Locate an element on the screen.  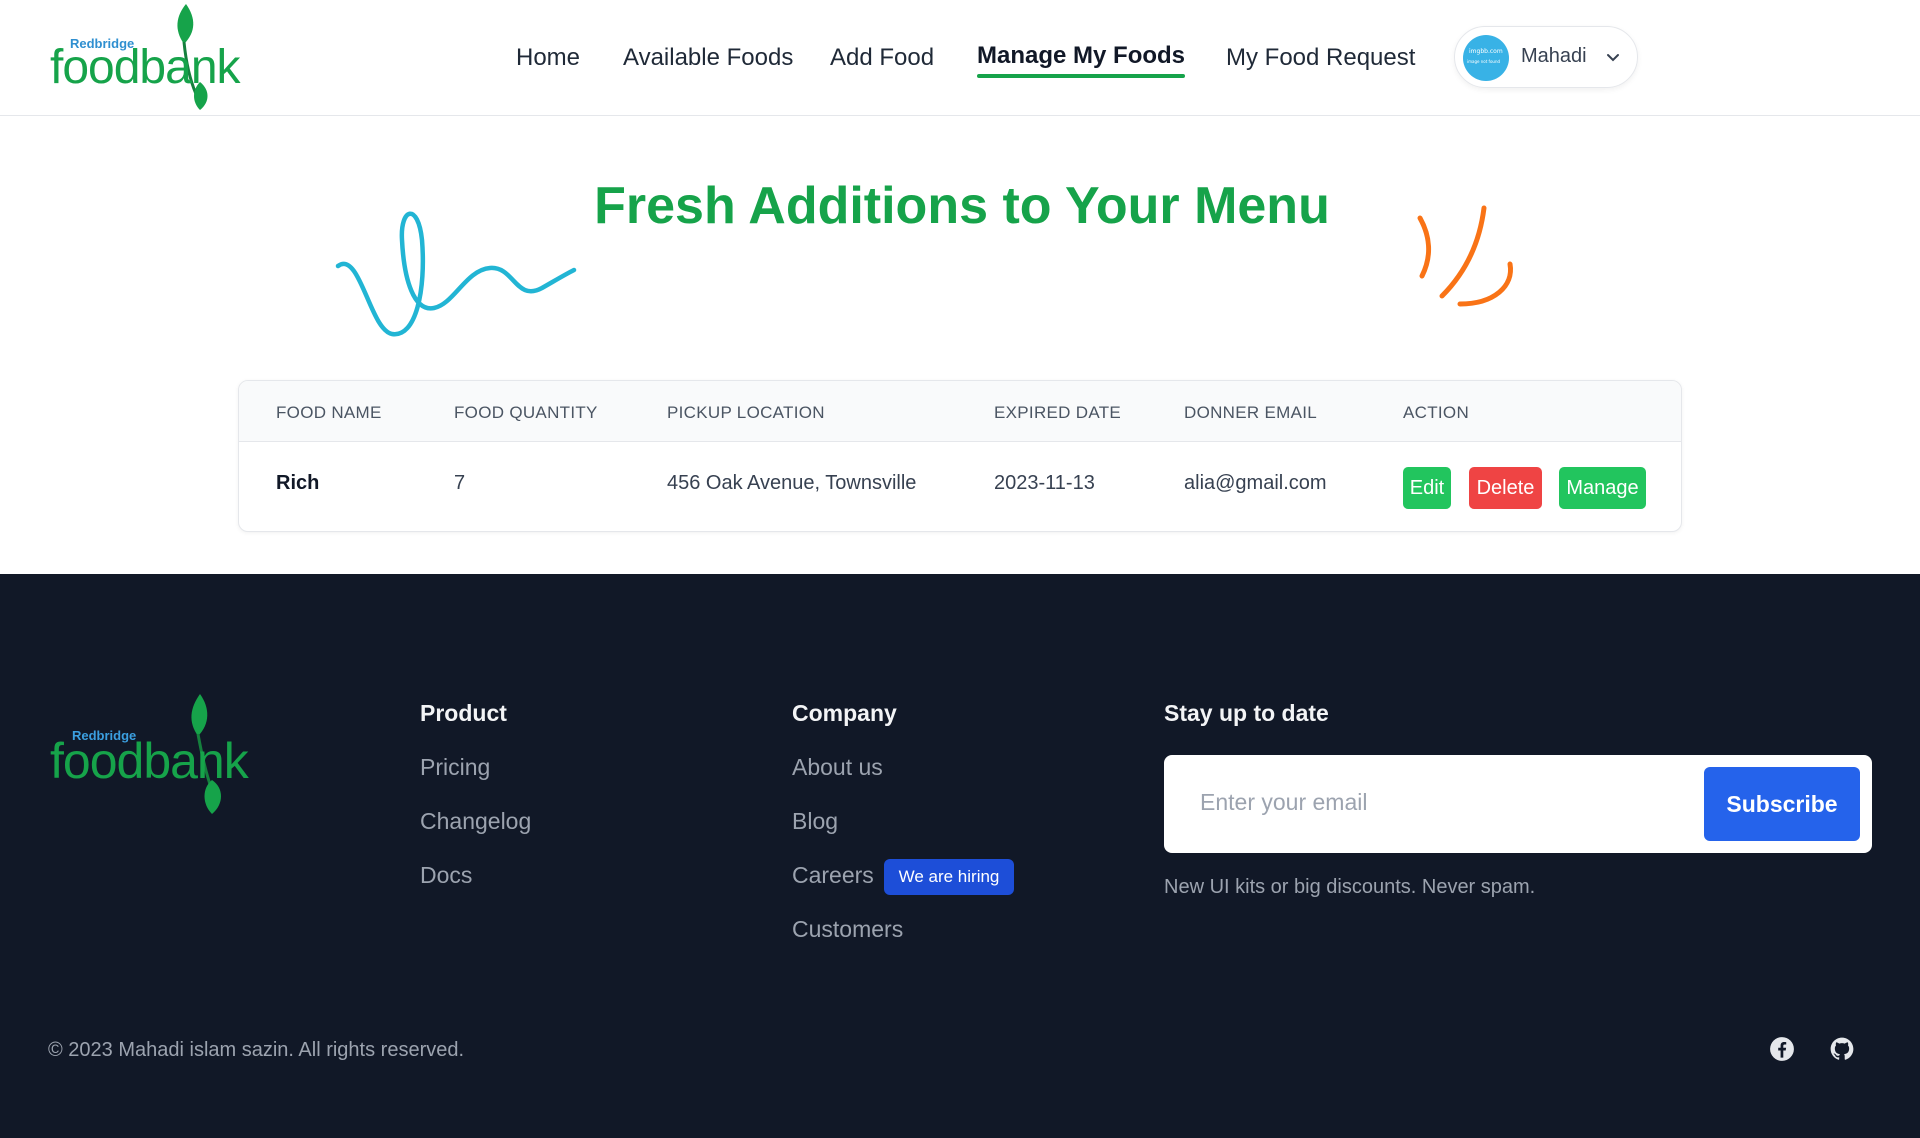
cell-expired-date: 2023-11-13 is located at coordinates (1044, 483).